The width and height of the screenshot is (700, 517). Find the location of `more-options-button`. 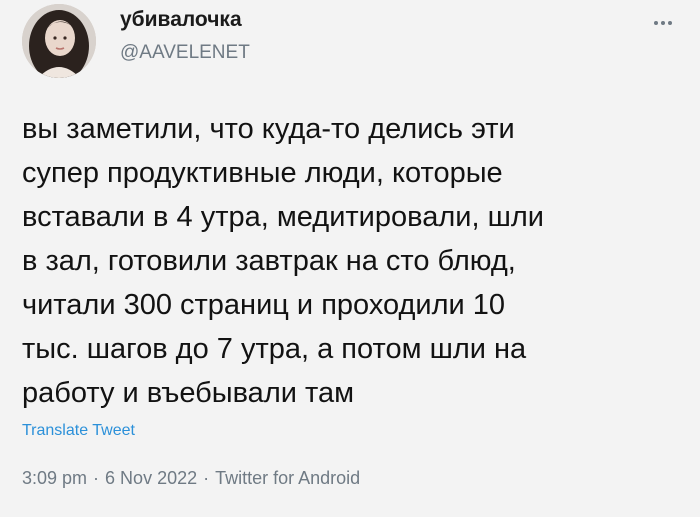

more-options-button is located at coordinates (663, 23).